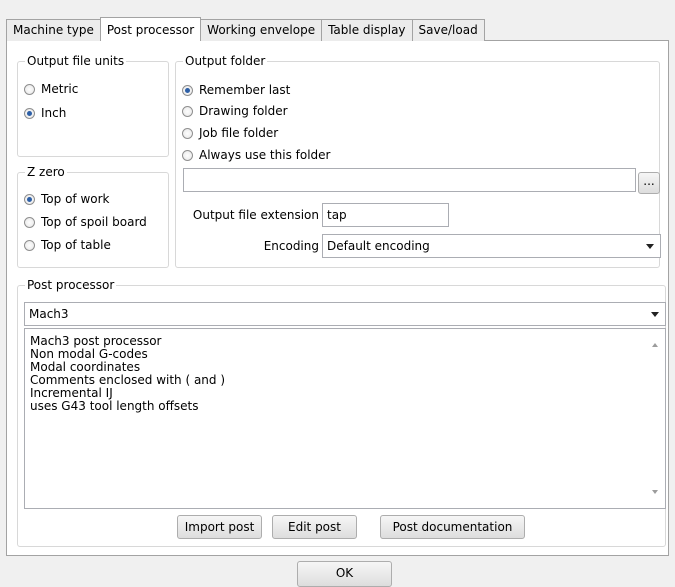  I want to click on ok-button: OK, so click(344, 574).